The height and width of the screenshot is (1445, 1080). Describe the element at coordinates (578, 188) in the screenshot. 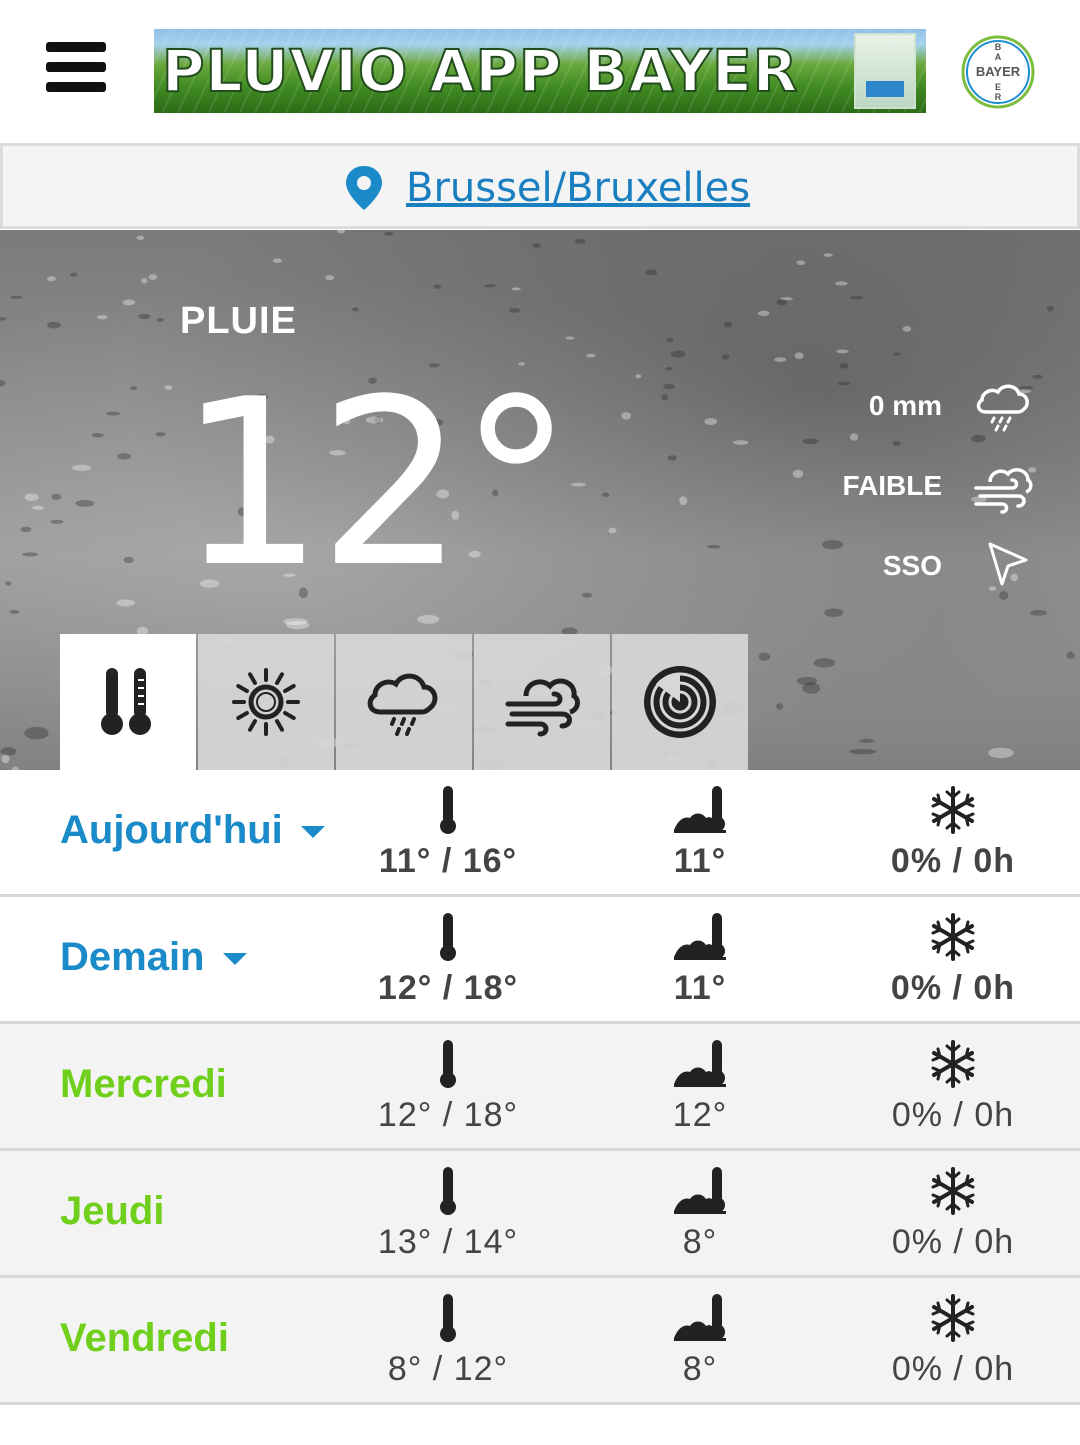

I see `location-link: Brussel/Bruxelles` at that location.